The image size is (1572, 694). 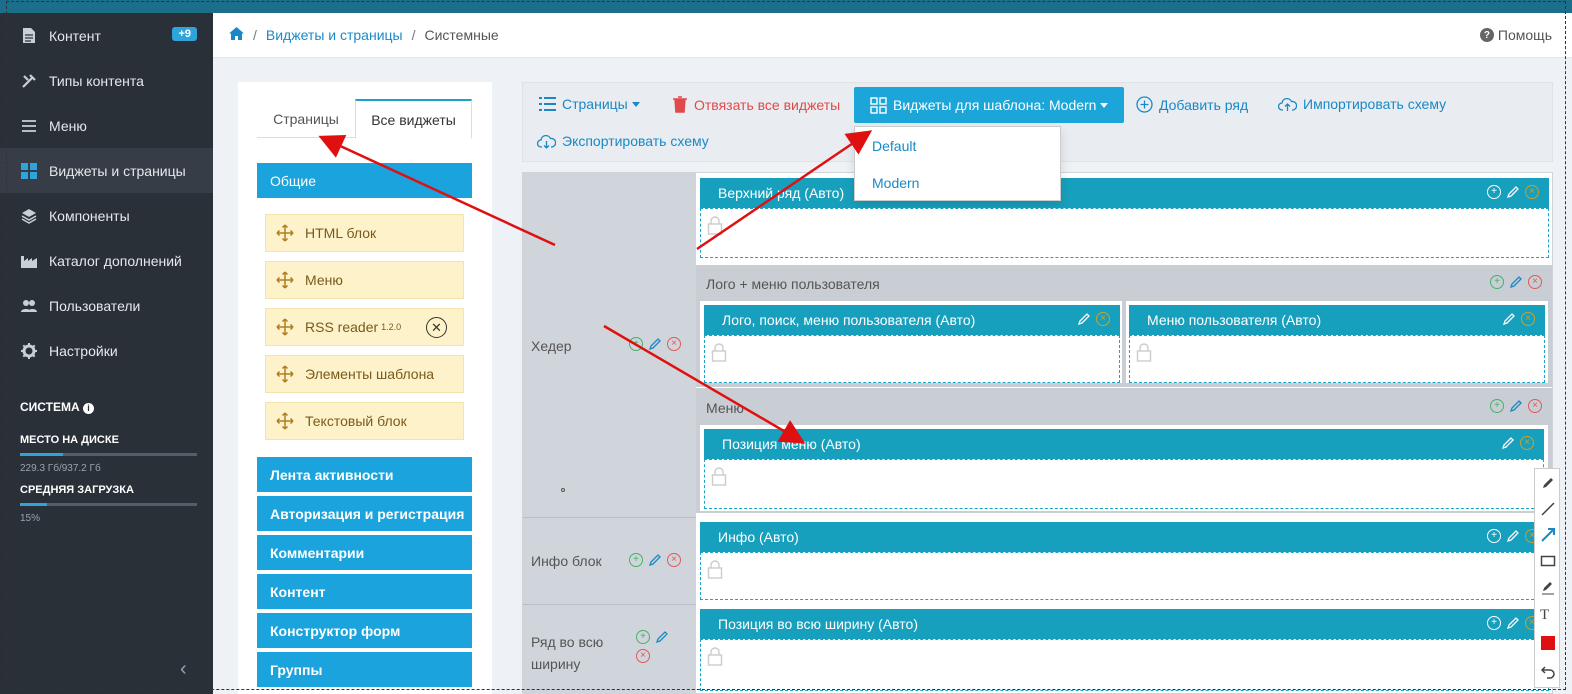 I want to click on sidebar-item-users: Пользователи, so click(x=106, y=305).